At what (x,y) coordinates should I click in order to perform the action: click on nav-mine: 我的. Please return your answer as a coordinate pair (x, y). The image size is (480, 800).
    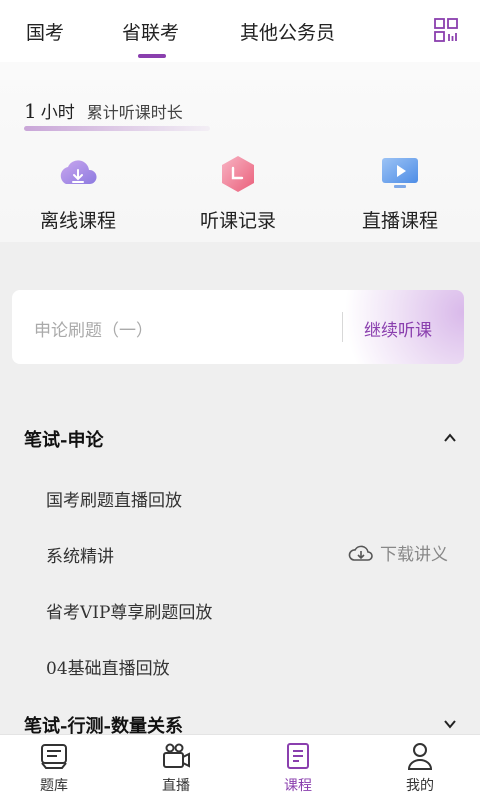
    Looking at the image, I should click on (420, 768).